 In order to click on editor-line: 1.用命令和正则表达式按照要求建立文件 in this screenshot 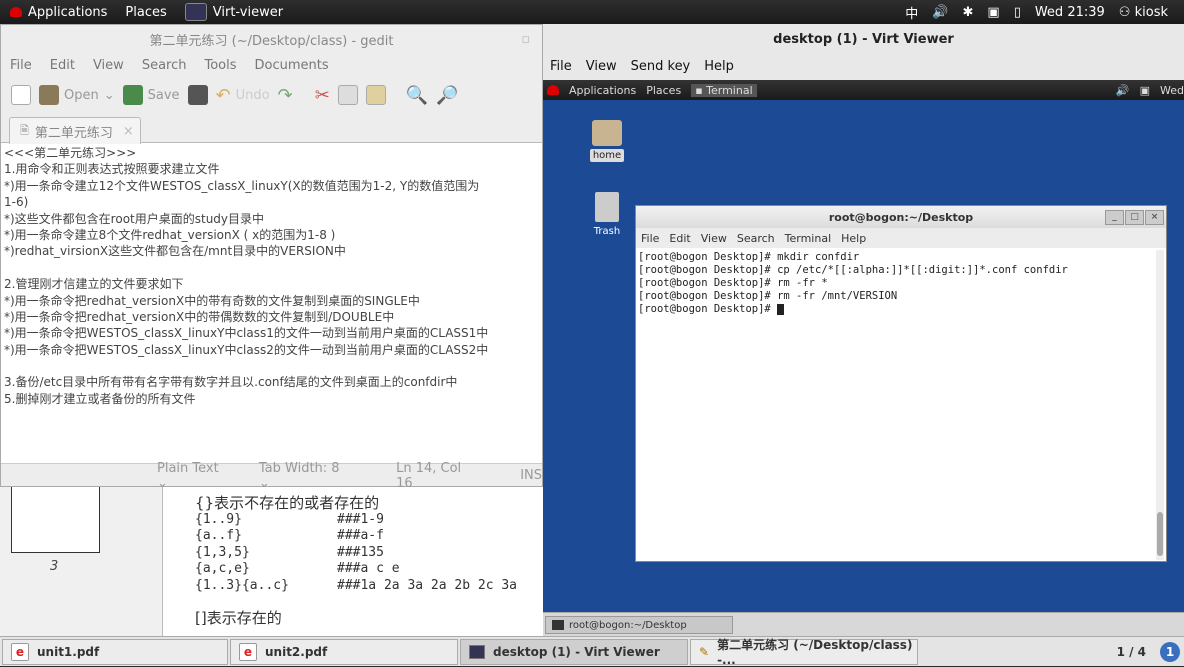, I will do `click(112, 169)`.